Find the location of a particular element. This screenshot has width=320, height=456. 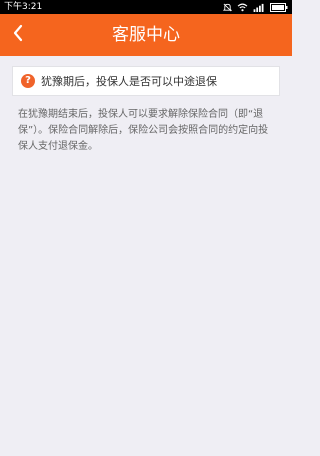

battery-icon is located at coordinates (279, 7).